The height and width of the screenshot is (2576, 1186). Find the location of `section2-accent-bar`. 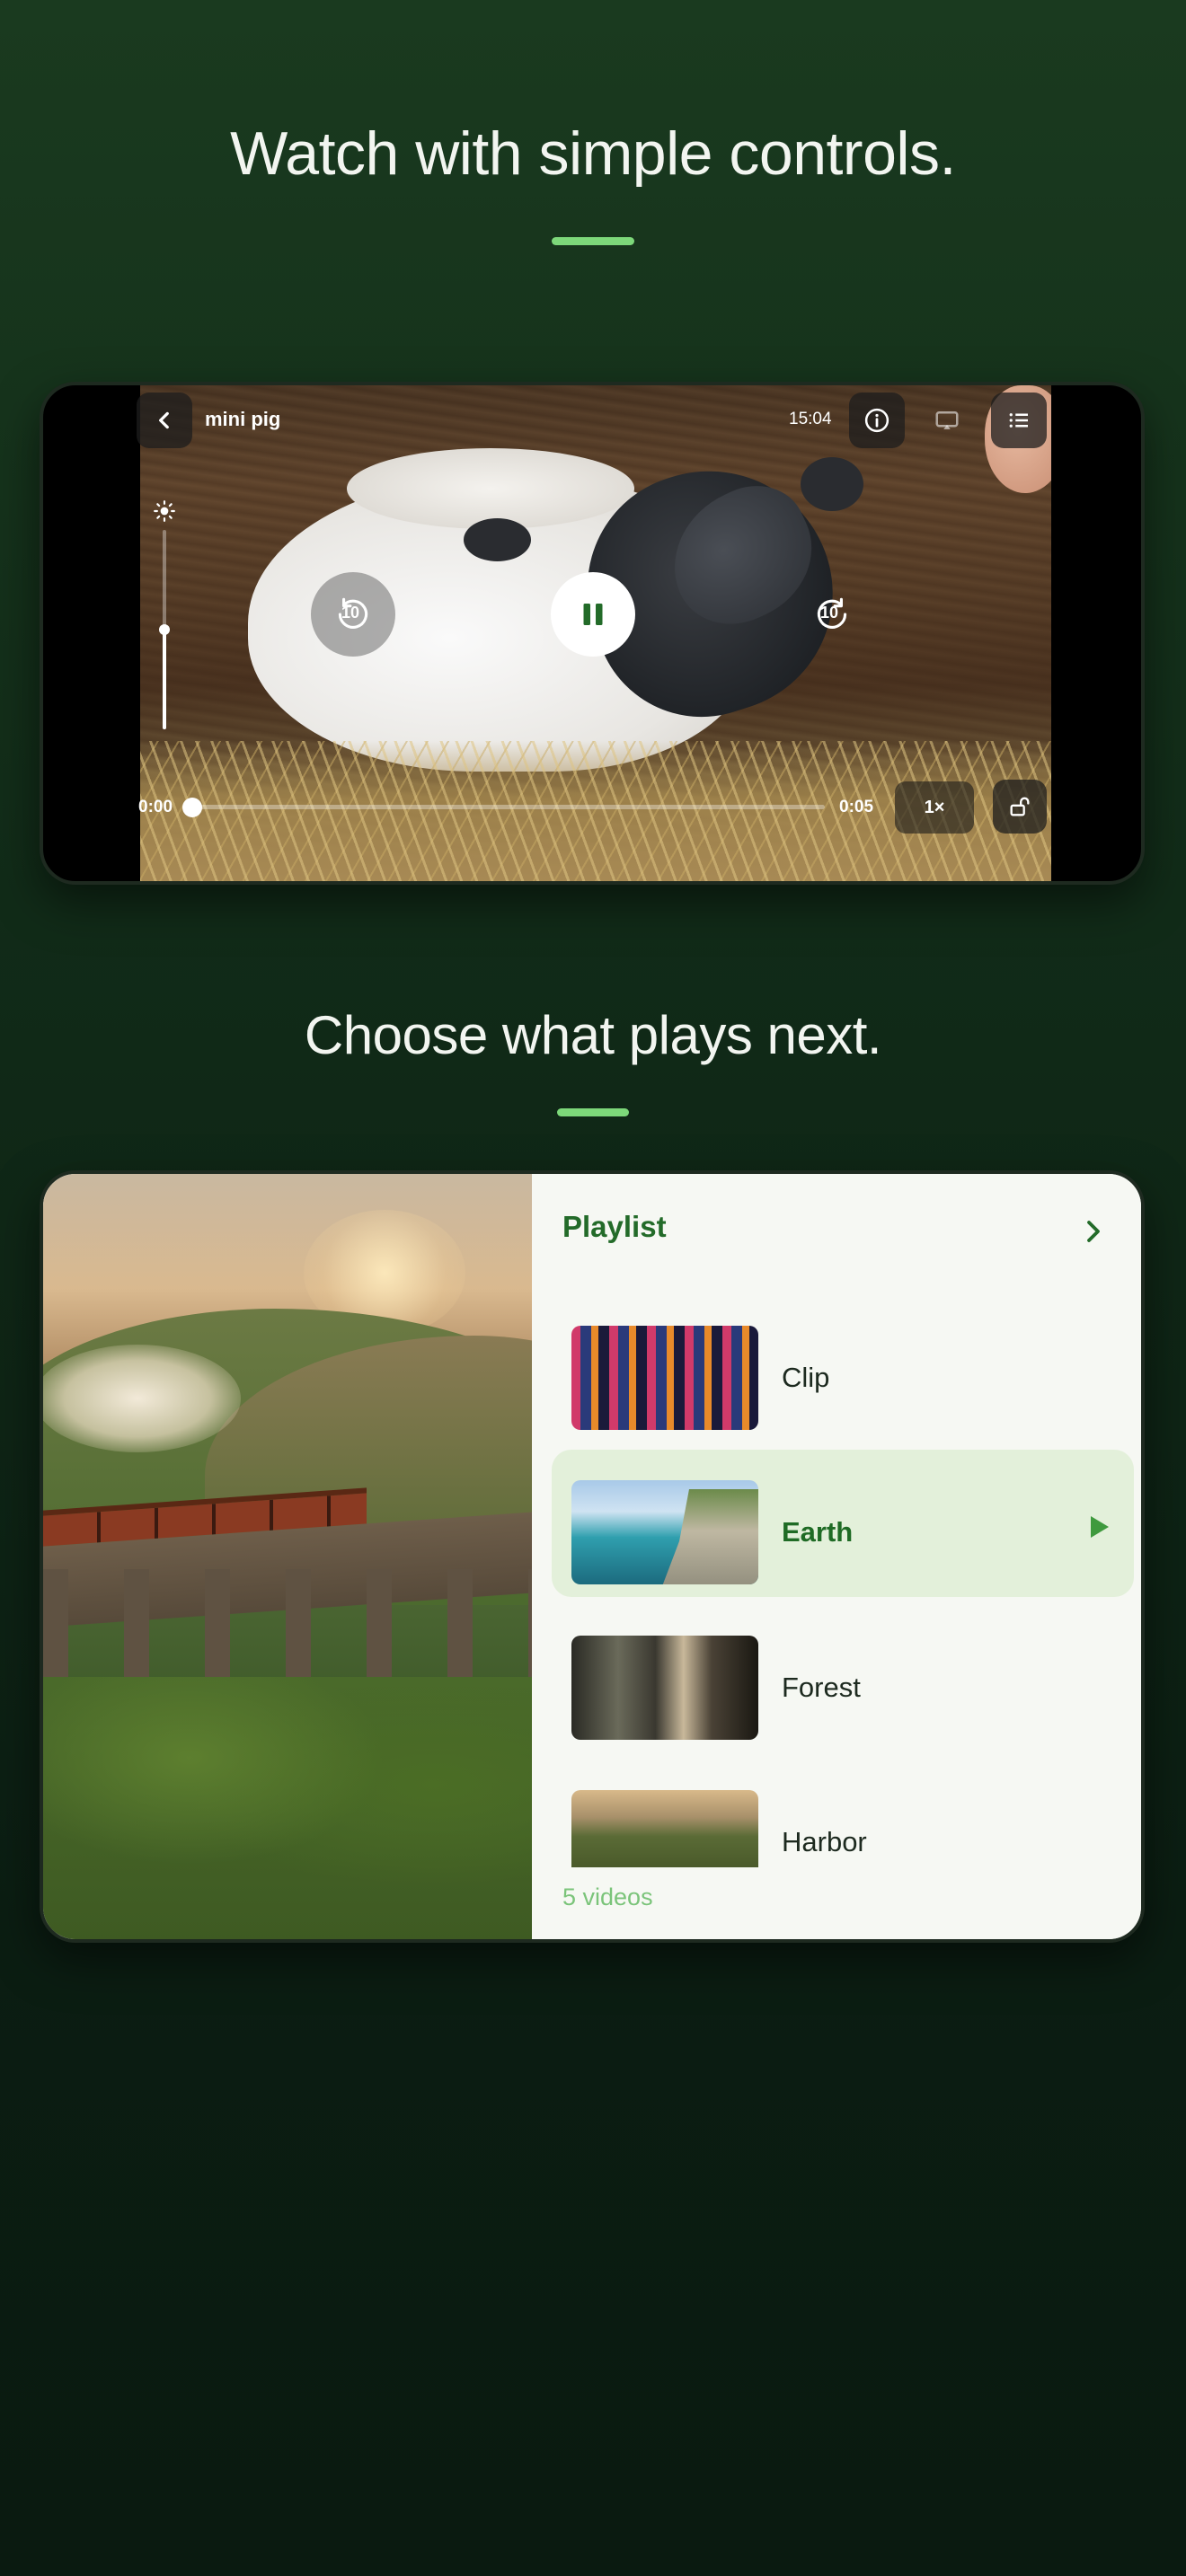

section2-accent-bar is located at coordinates (593, 1112).